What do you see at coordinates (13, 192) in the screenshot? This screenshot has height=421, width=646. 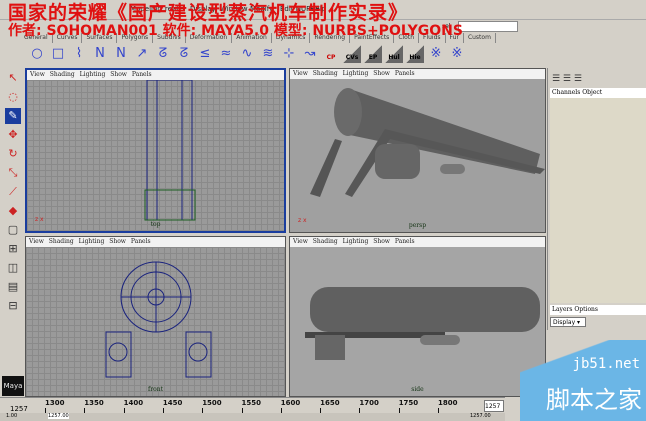 I see `manipulator-icon: ⟋` at bounding box center [13, 192].